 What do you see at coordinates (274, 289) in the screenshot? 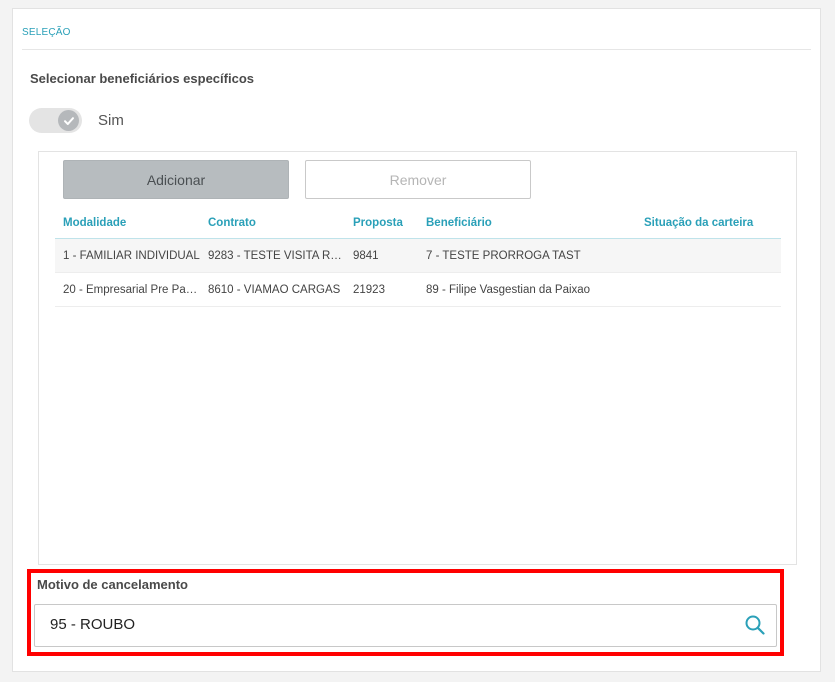
I see `cell-contrato: 8610 - VIAMAO CARGAS` at bounding box center [274, 289].